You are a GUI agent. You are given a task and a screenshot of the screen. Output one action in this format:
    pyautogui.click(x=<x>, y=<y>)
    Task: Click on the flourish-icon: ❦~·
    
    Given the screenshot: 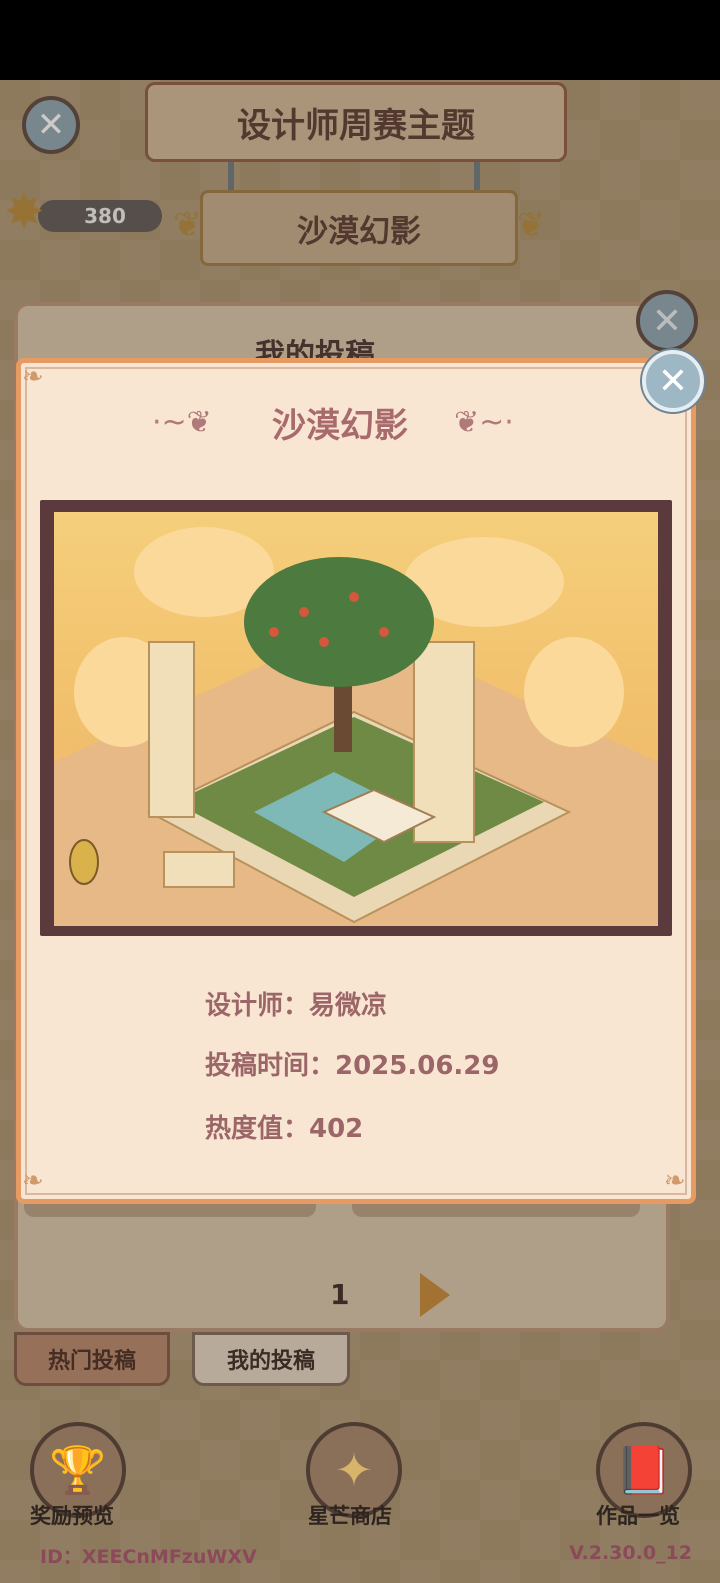 What is the action you would take?
    pyautogui.click(x=484, y=422)
    